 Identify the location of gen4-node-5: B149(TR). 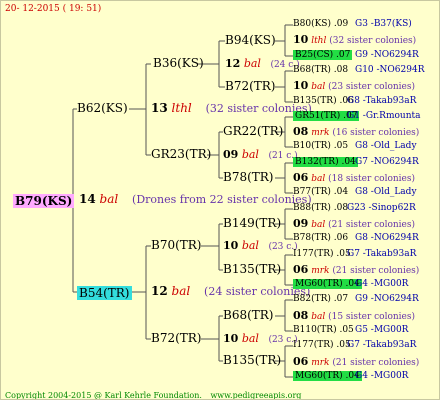
(252, 223).